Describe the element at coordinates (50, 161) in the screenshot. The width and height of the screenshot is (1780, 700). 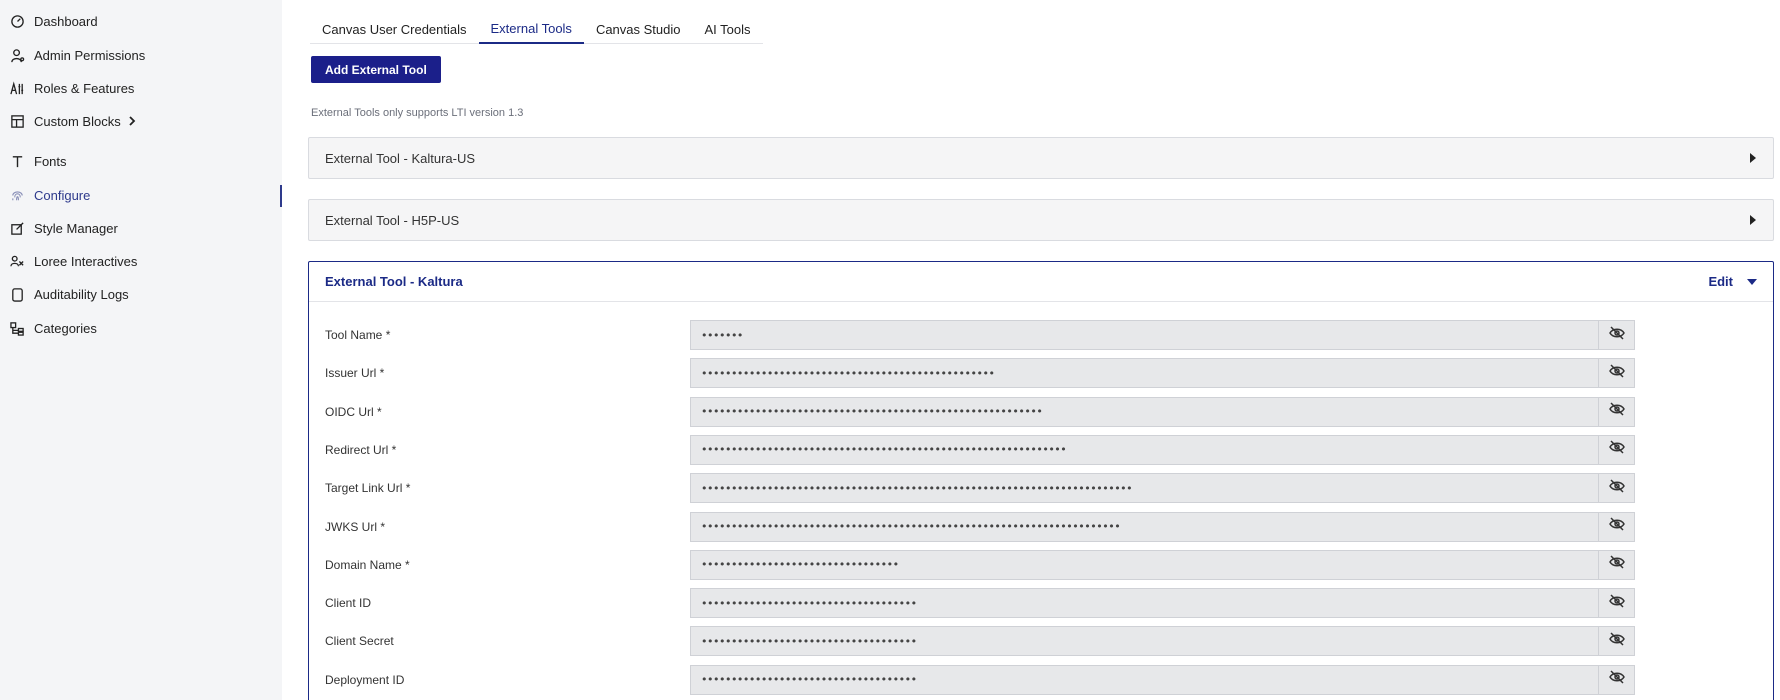
I see `sidebar-item-label: Fonts` at that location.